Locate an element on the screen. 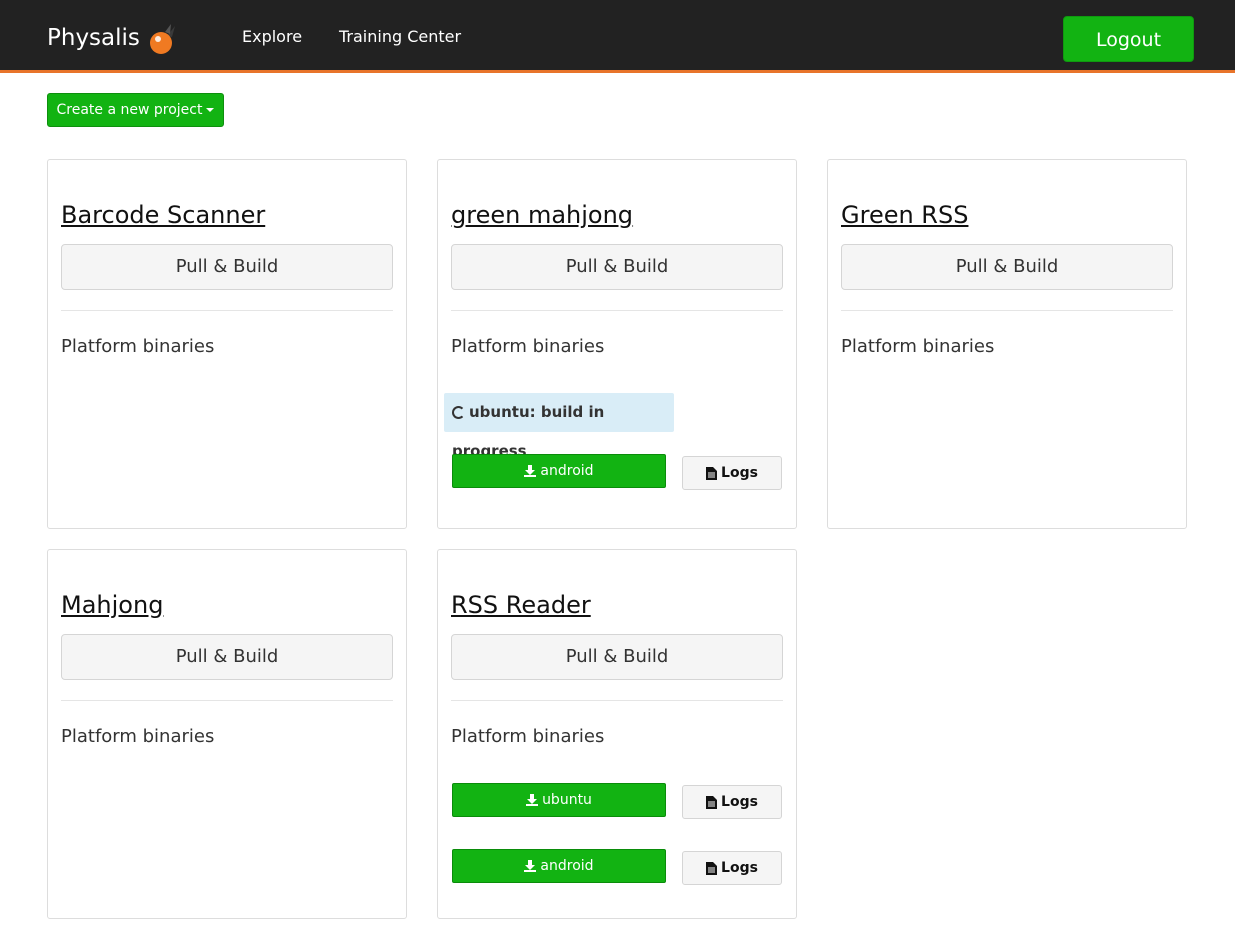 Image resolution: width=1235 pixels, height=949 pixels. physalis-logo-icon is located at coordinates (162, 39).